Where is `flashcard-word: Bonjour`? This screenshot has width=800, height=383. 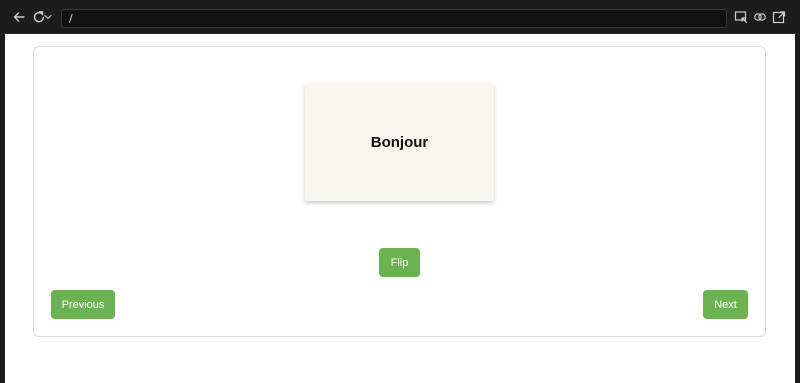 flashcard-word: Bonjour is located at coordinates (399, 142).